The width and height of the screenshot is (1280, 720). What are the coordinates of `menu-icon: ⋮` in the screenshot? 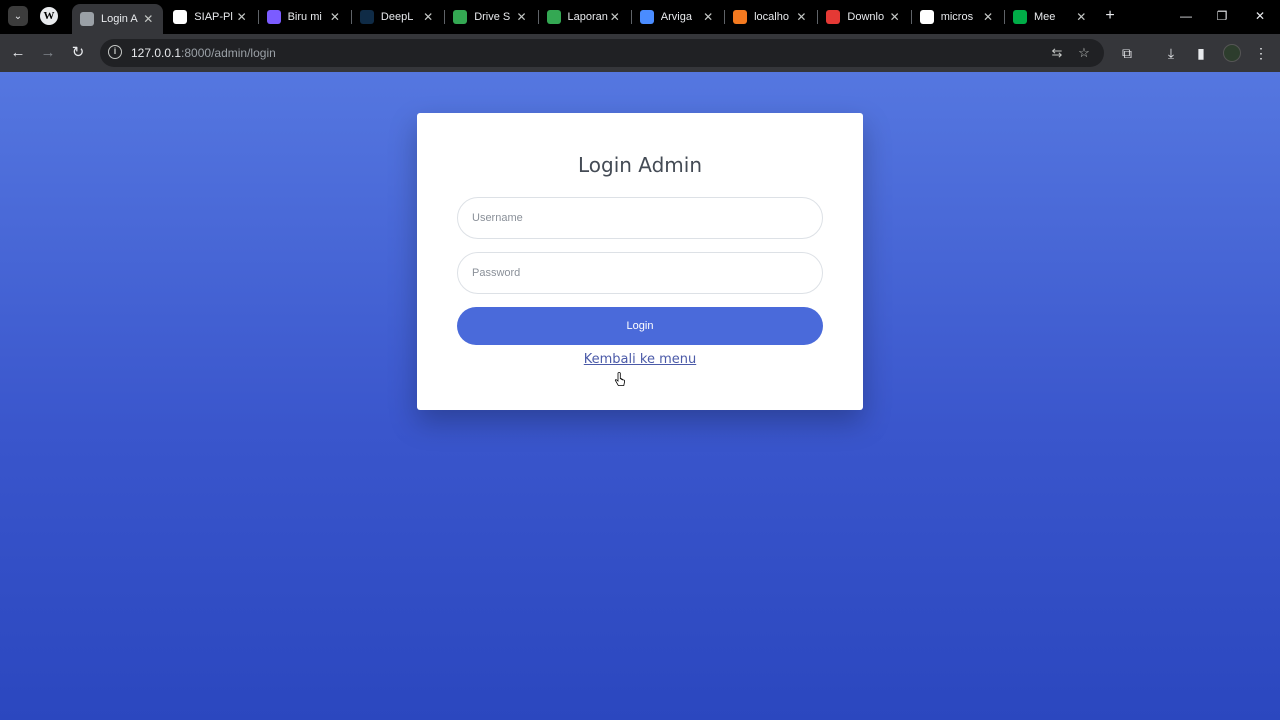 It's located at (1261, 53).